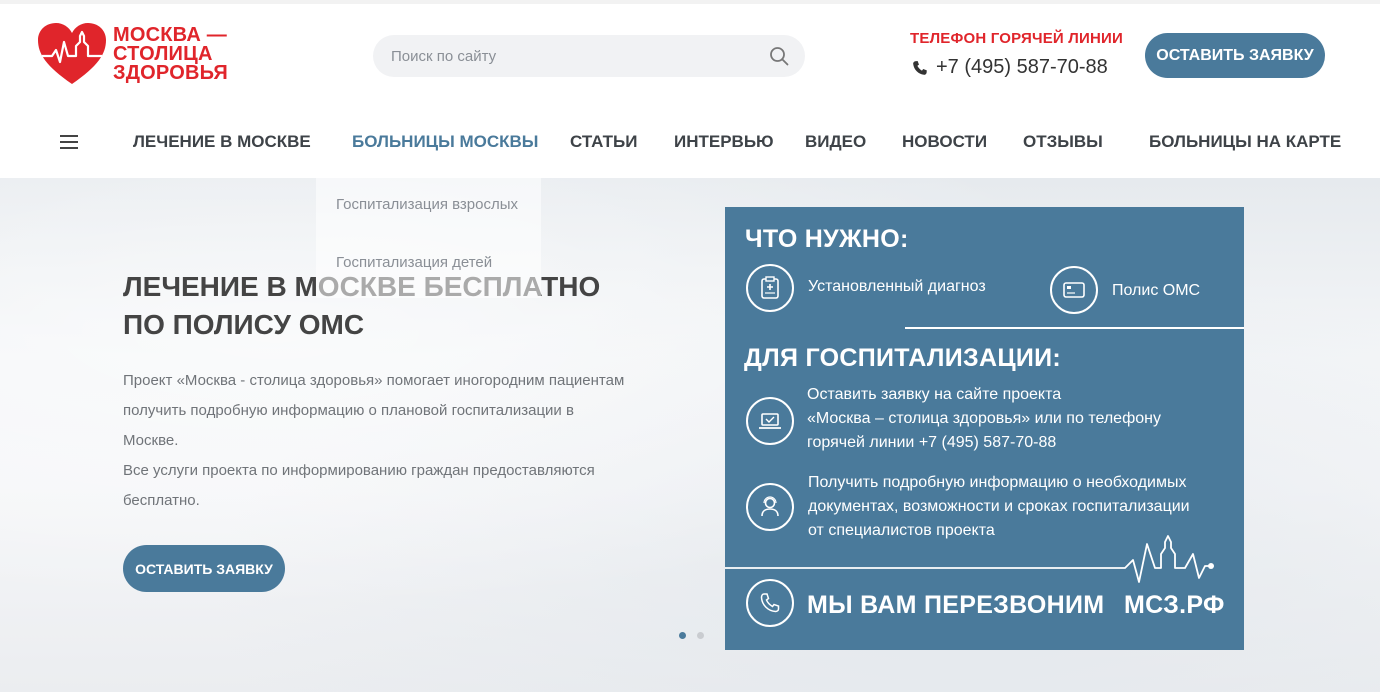  Describe the element at coordinates (690, 2) in the screenshot. I see `top-strip` at that location.